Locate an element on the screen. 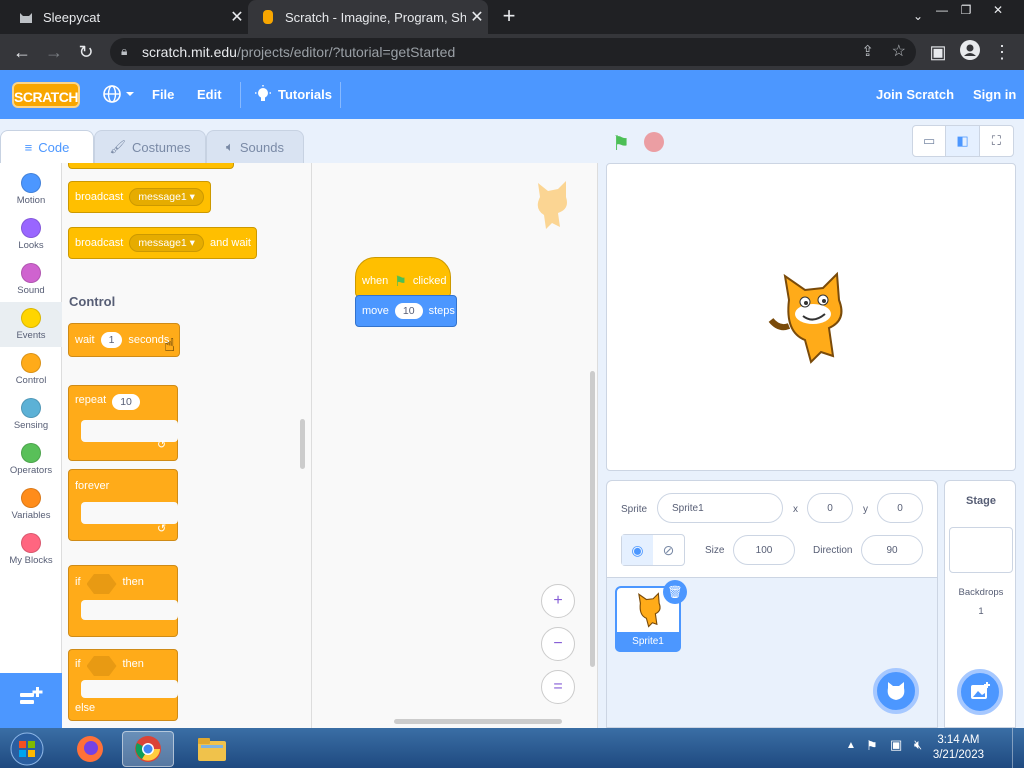 The width and height of the screenshot is (1024, 768). show-eye-icon: ◉ is located at coordinates (637, 550).